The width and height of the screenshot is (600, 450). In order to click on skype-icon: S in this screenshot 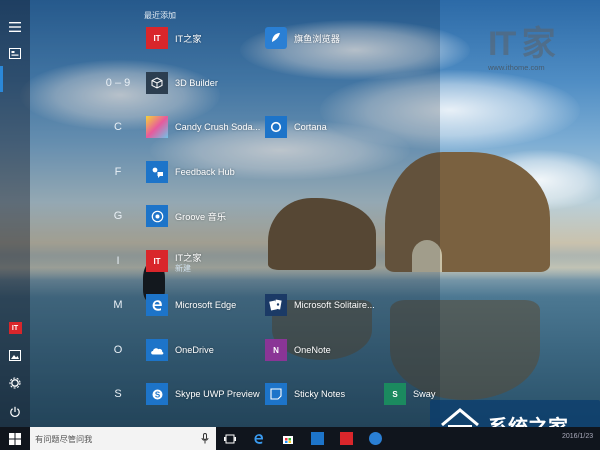, I will do `click(157, 394)`.